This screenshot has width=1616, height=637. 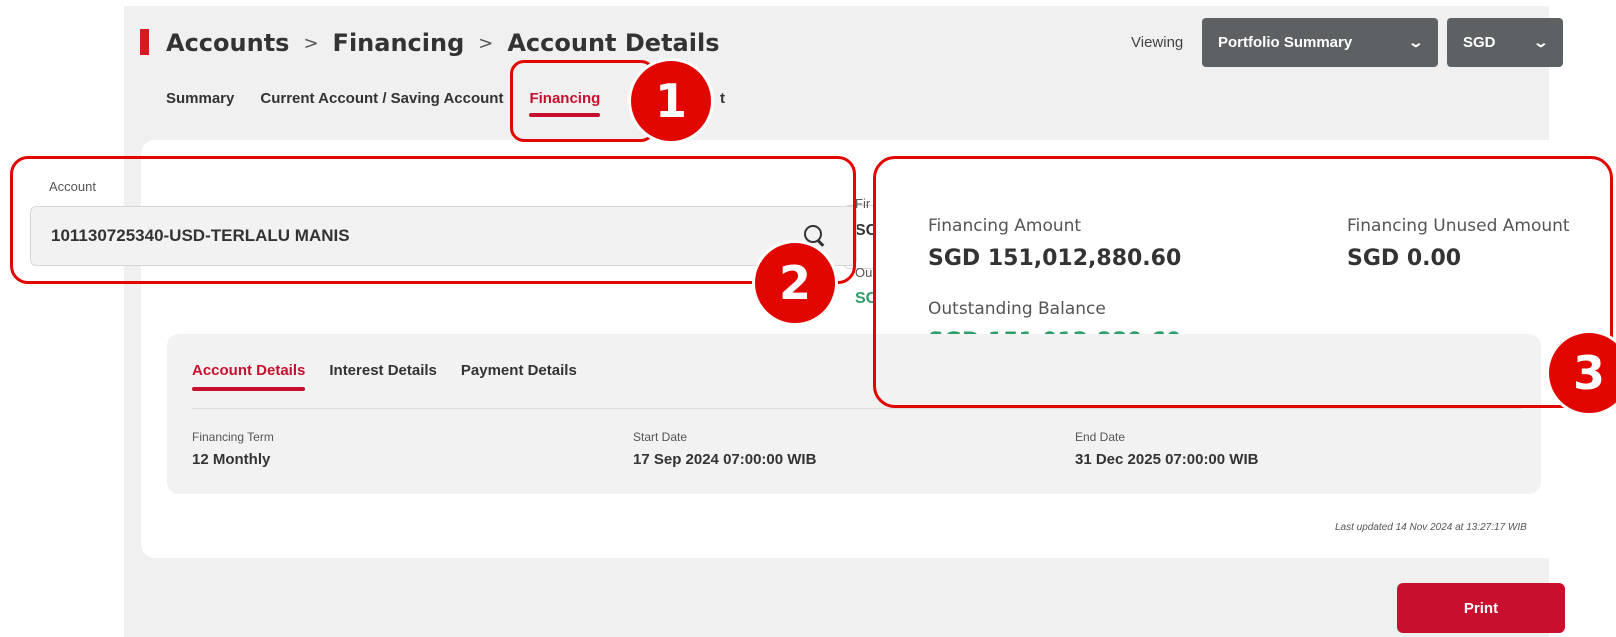 What do you see at coordinates (613, 43) in the screenshot?
I see `breadcrumb-account-details: Account Details` at bounding box center [613, 43].